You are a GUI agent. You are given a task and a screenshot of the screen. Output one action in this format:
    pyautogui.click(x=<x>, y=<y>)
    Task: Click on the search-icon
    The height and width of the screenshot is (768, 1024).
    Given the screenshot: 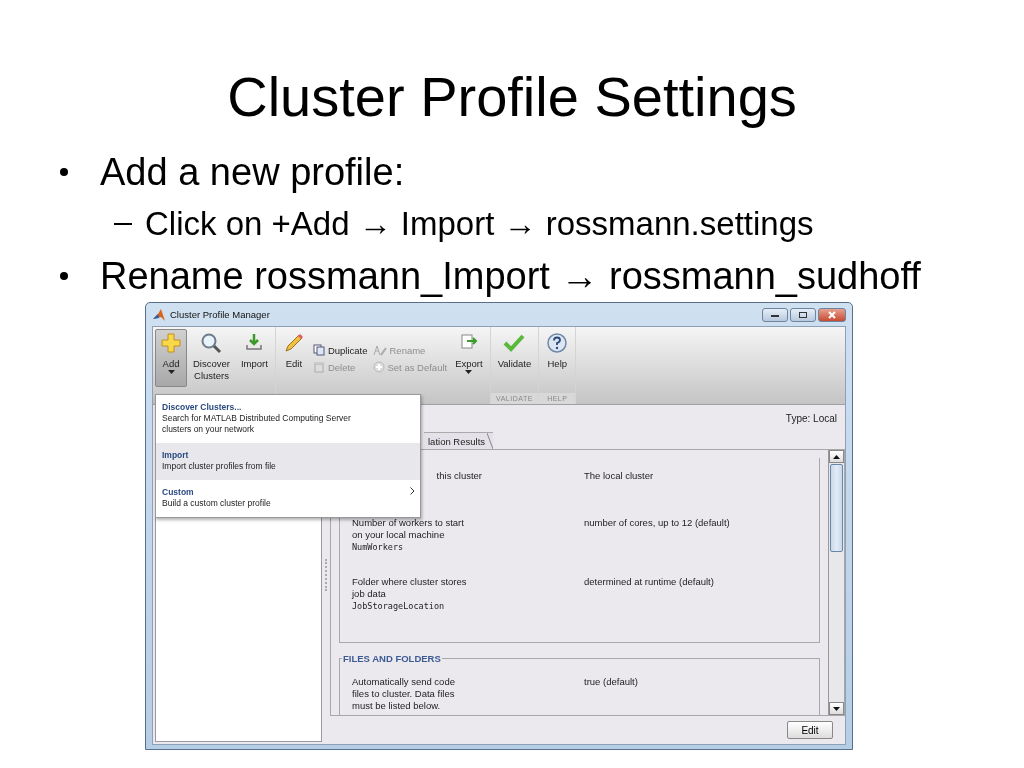 What is the action you would take?
    pyautogui.click(x=211, y=343)
    